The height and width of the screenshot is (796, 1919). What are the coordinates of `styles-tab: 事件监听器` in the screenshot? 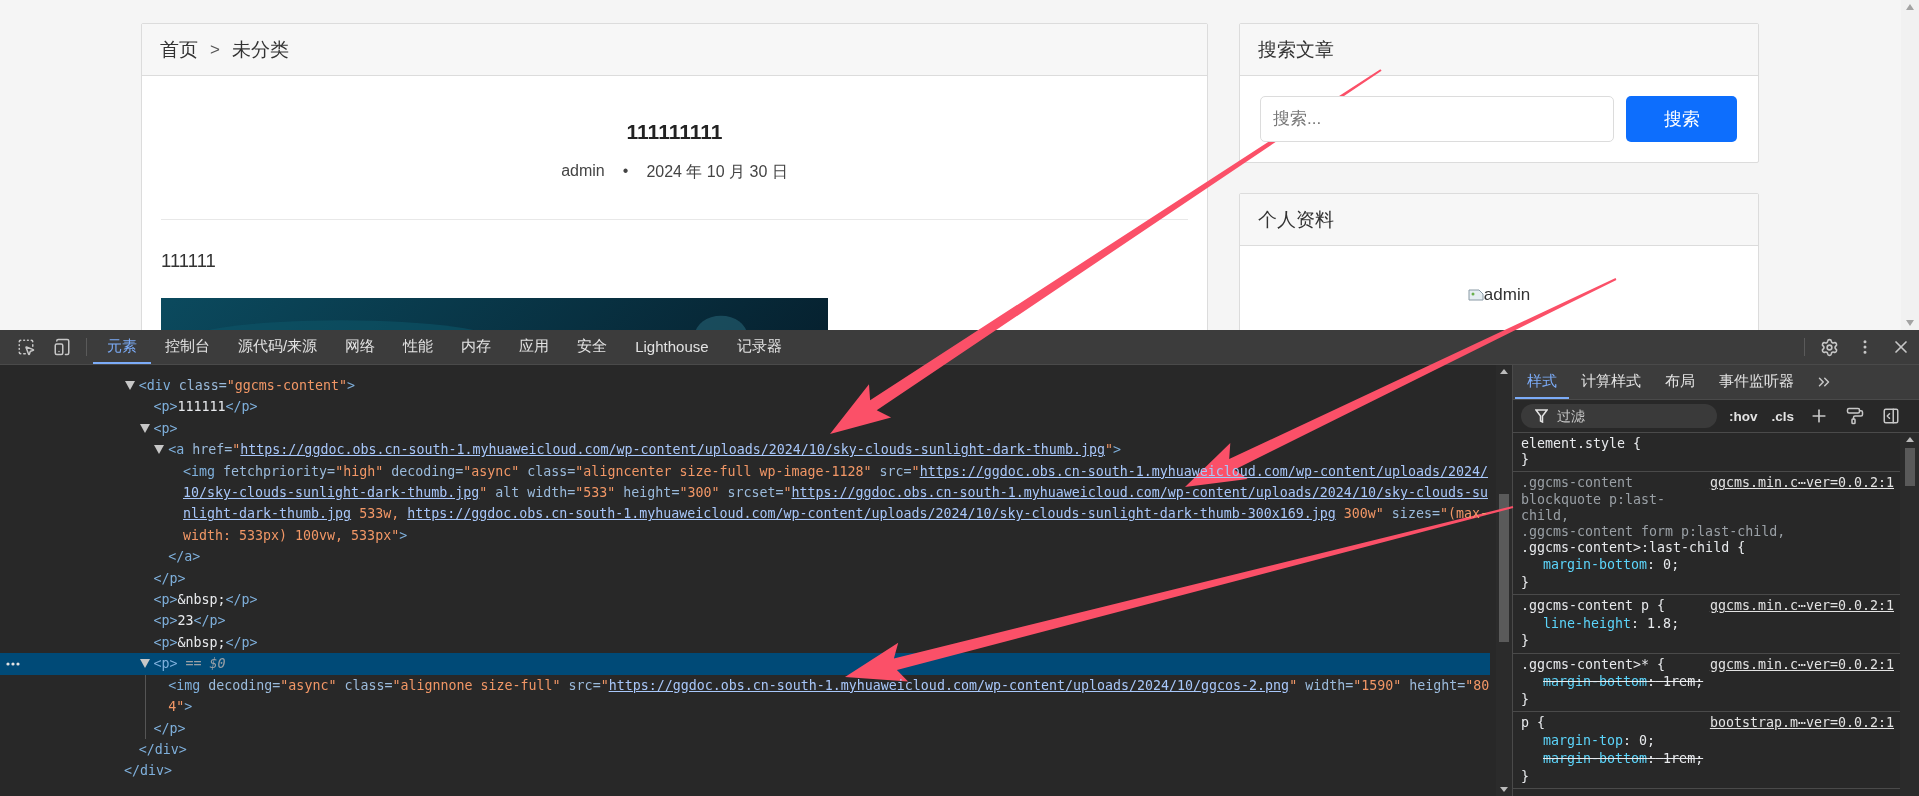 It's located at (1756, 382).